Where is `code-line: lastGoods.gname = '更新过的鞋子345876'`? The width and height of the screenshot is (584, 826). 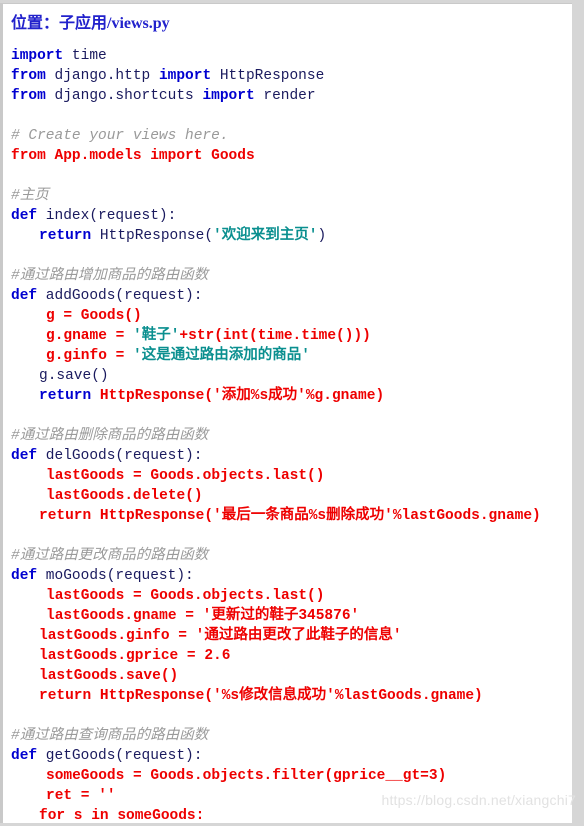
code-line: lastGoods.gname = '更新过的鞋子345876' is located at coordinates (287, 616).